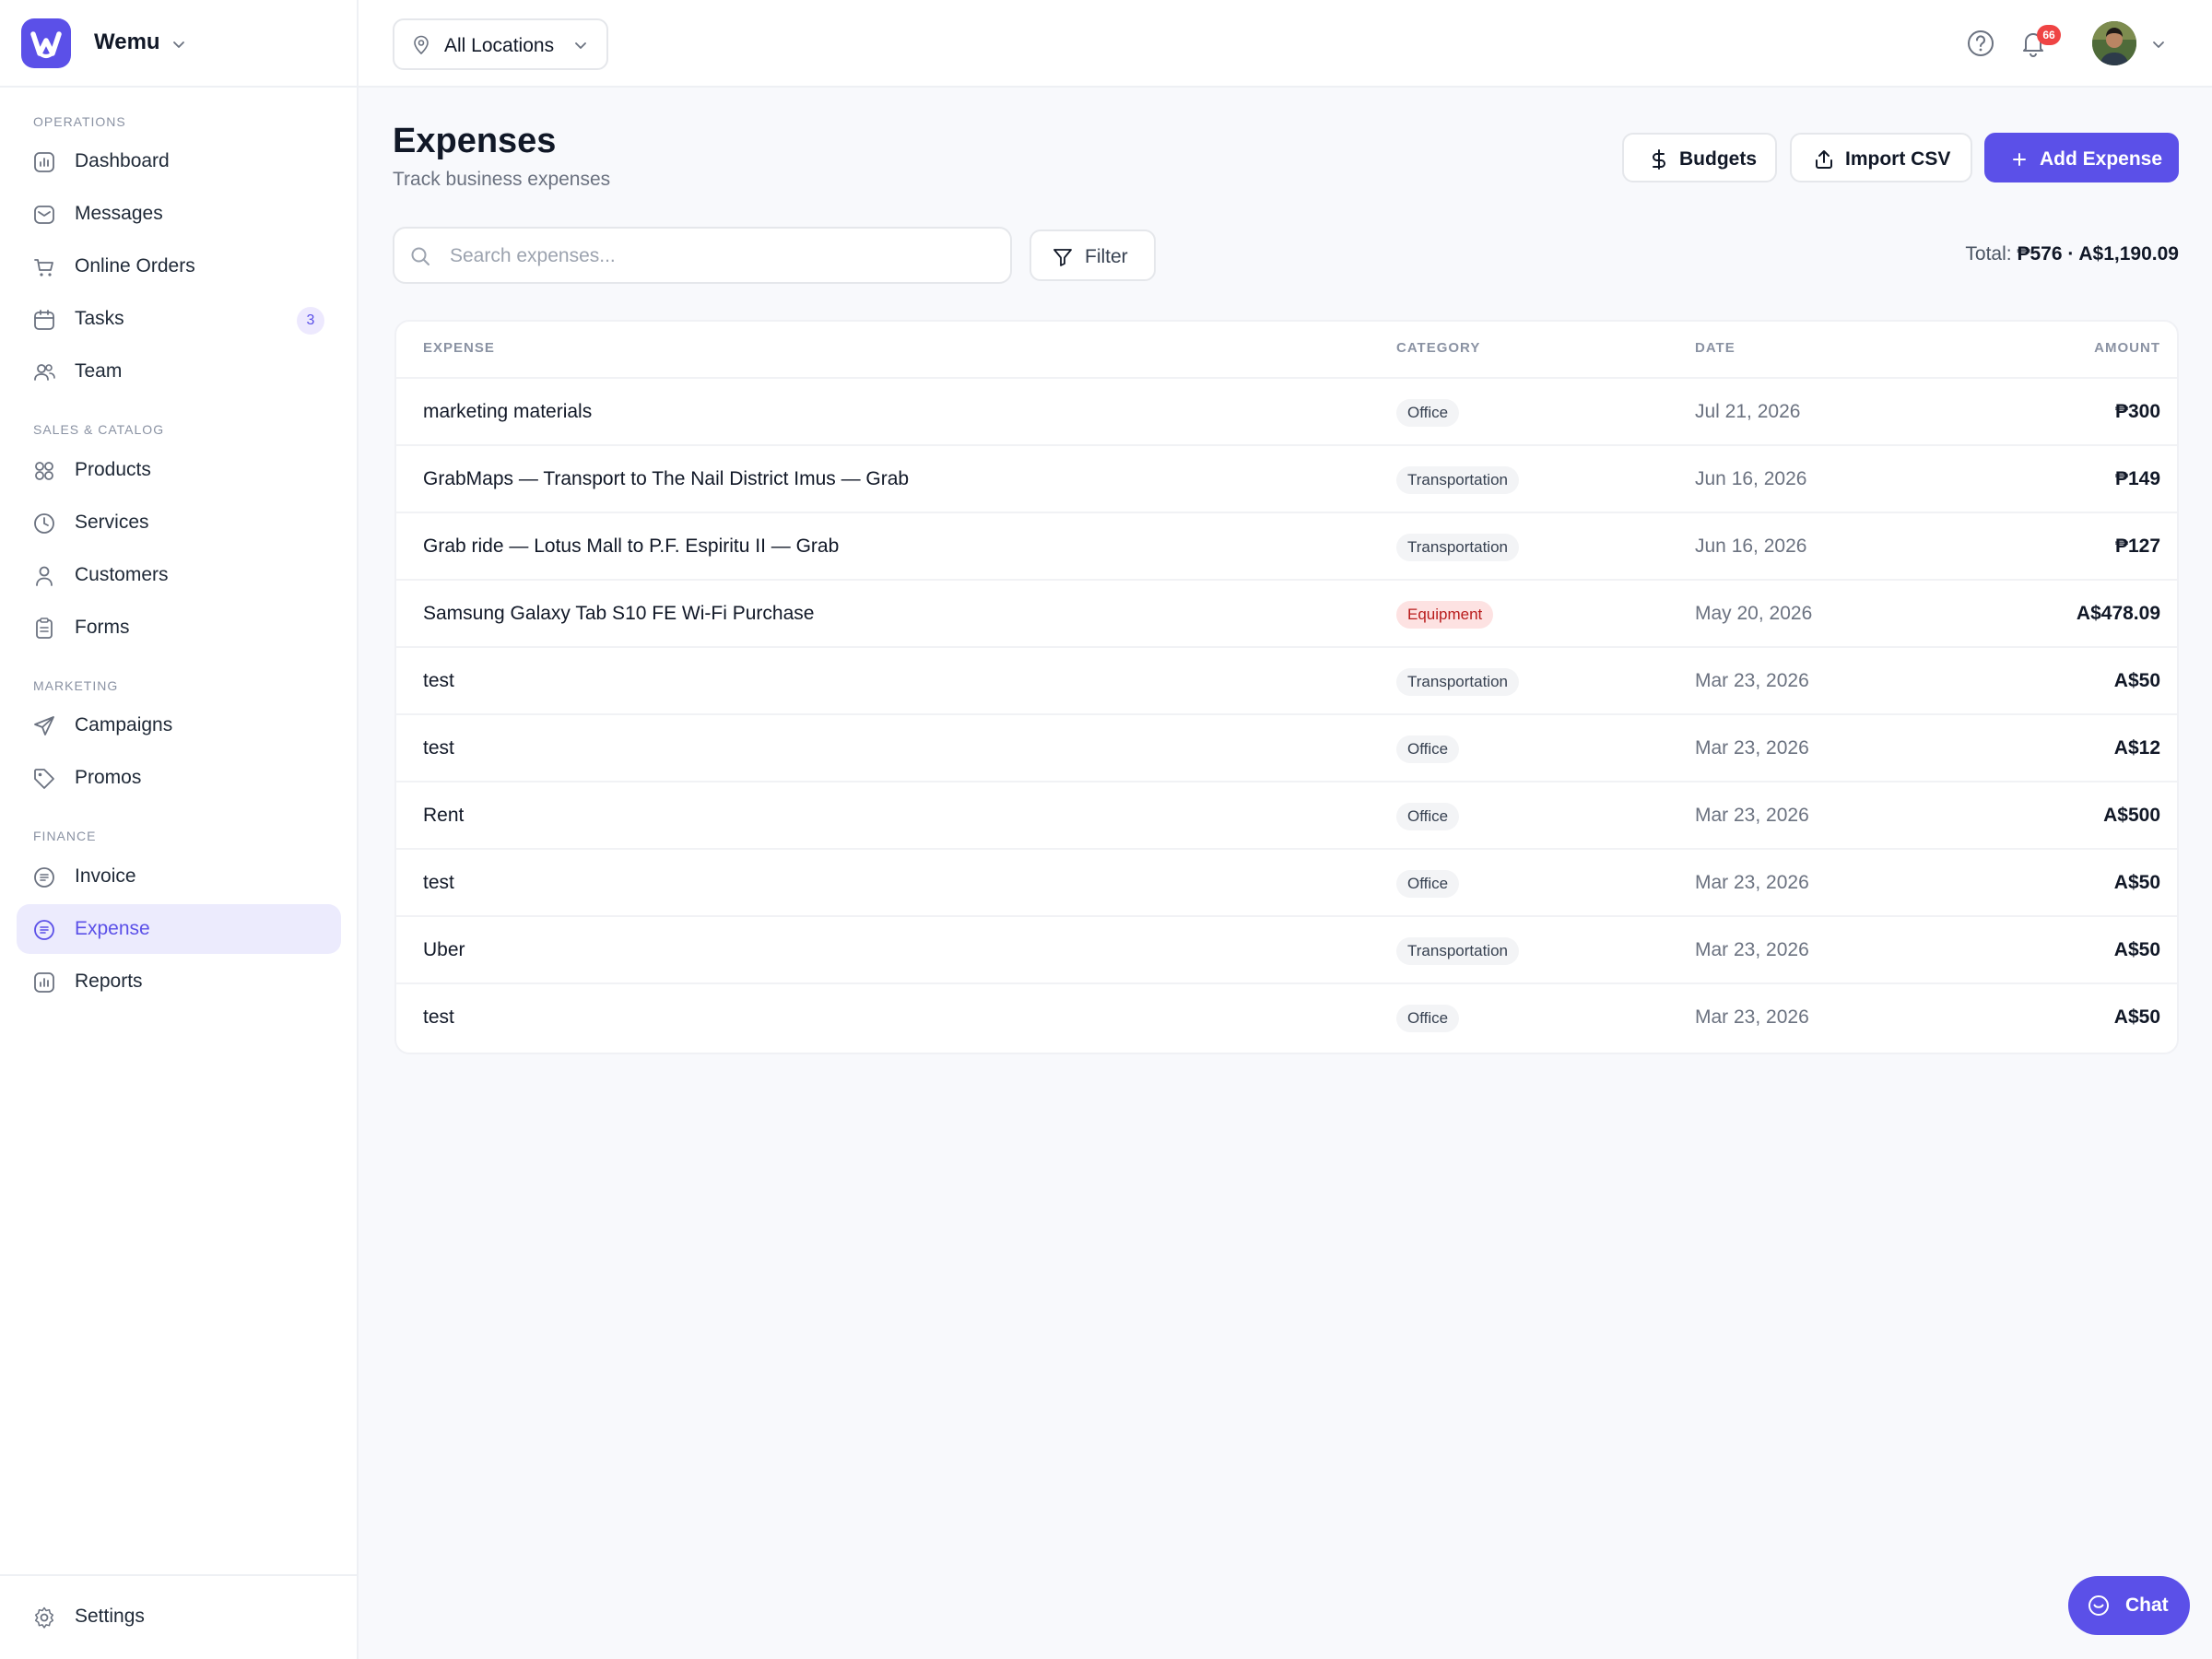  I want to click on expense-amount: ₱149, so click(2137, 478).